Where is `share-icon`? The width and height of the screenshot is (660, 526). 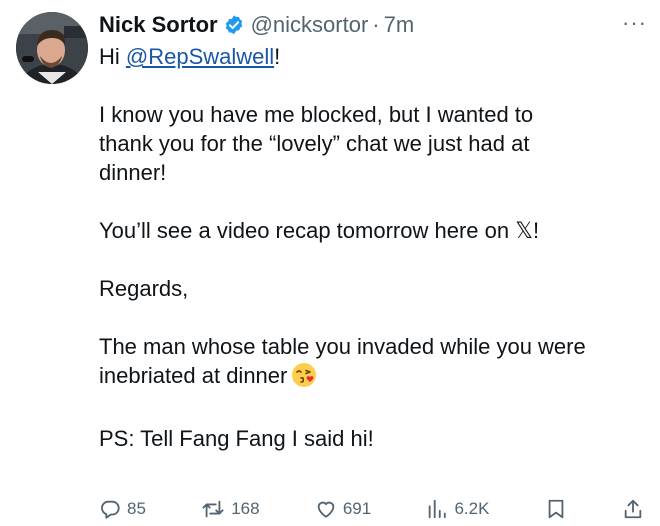
share-icon is located at coordinates (633, 509).